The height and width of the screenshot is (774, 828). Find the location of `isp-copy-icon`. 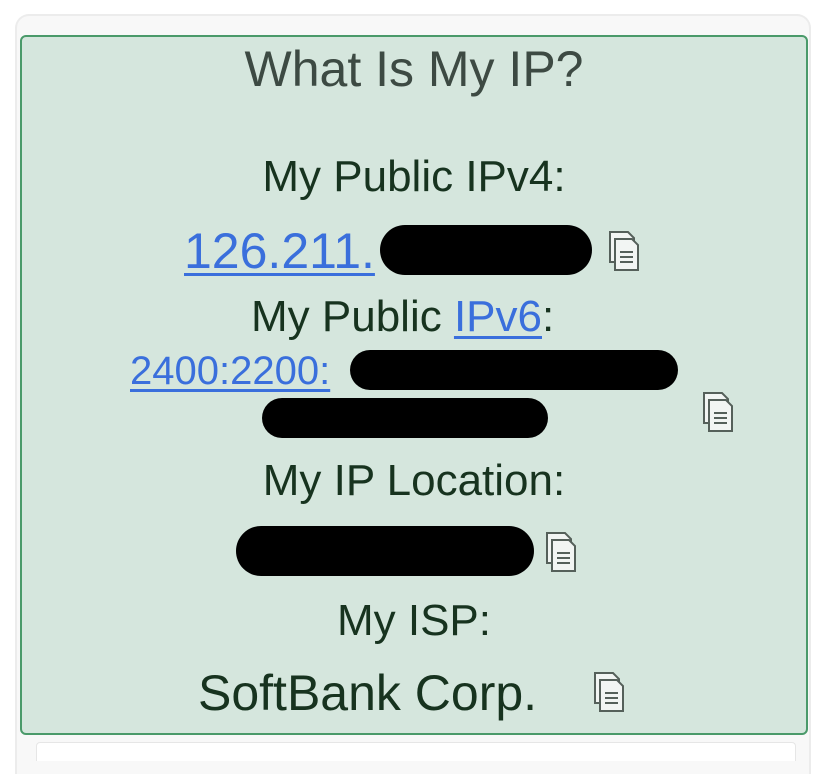

isp-copy-icon is located at coordinates (609, 692).